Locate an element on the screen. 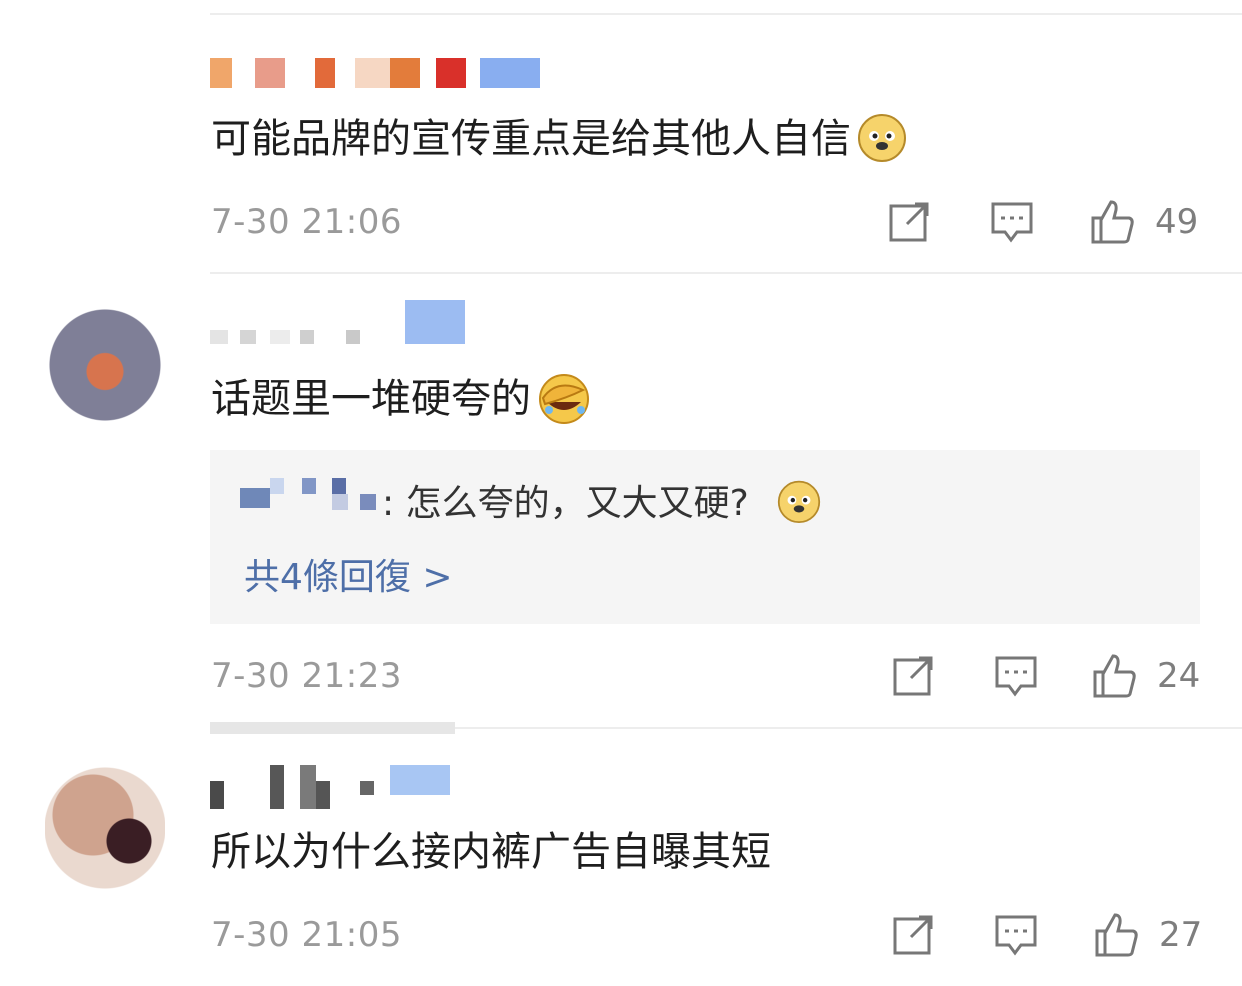 Image resolution: width=1242 pixels, height=986 pixels. reply-preview: : 怎么夸的，又大又硬? 共4條回復 > is located at coordinates (705, 537).